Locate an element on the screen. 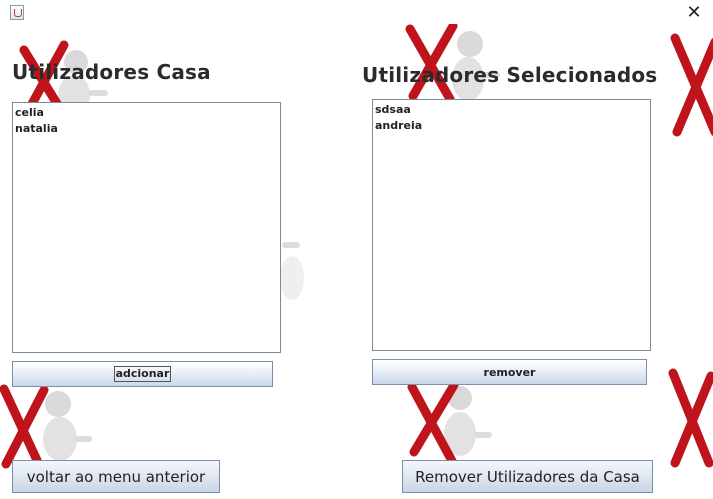 The image size is (713, 499). remove-house-users-label: Remover Utilizadores da Casa is located at coordinates (527, 476).